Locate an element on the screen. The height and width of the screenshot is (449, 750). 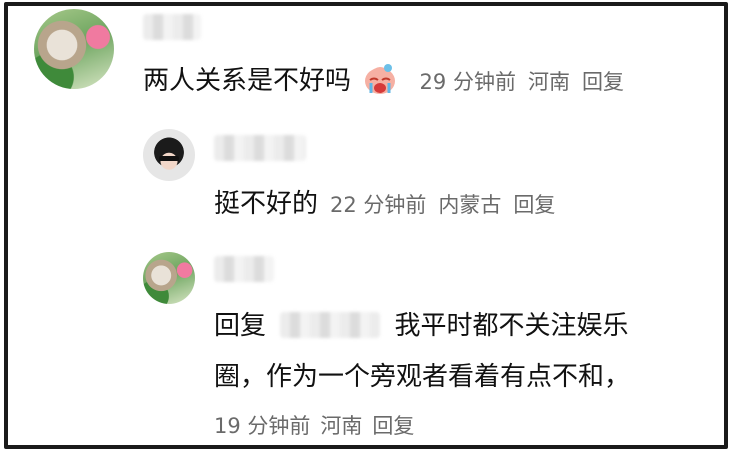
mentioned-username-blurred is located at coordinates (330, 325).